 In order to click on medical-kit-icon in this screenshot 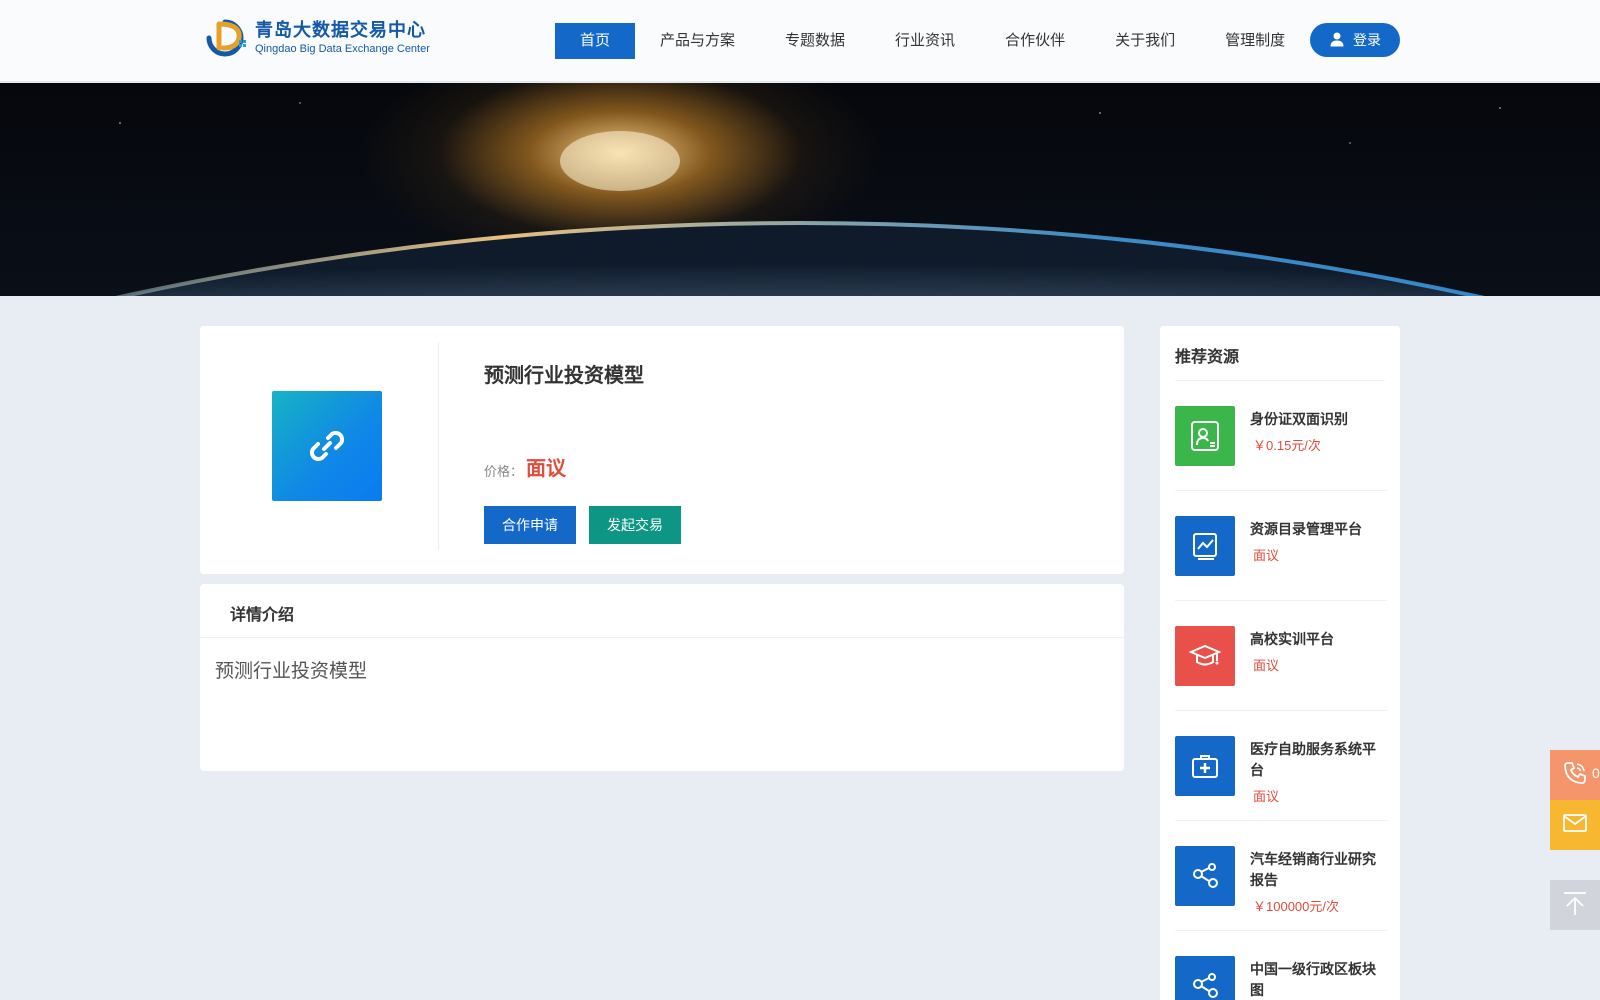, I will do `click(1205, 766)`.